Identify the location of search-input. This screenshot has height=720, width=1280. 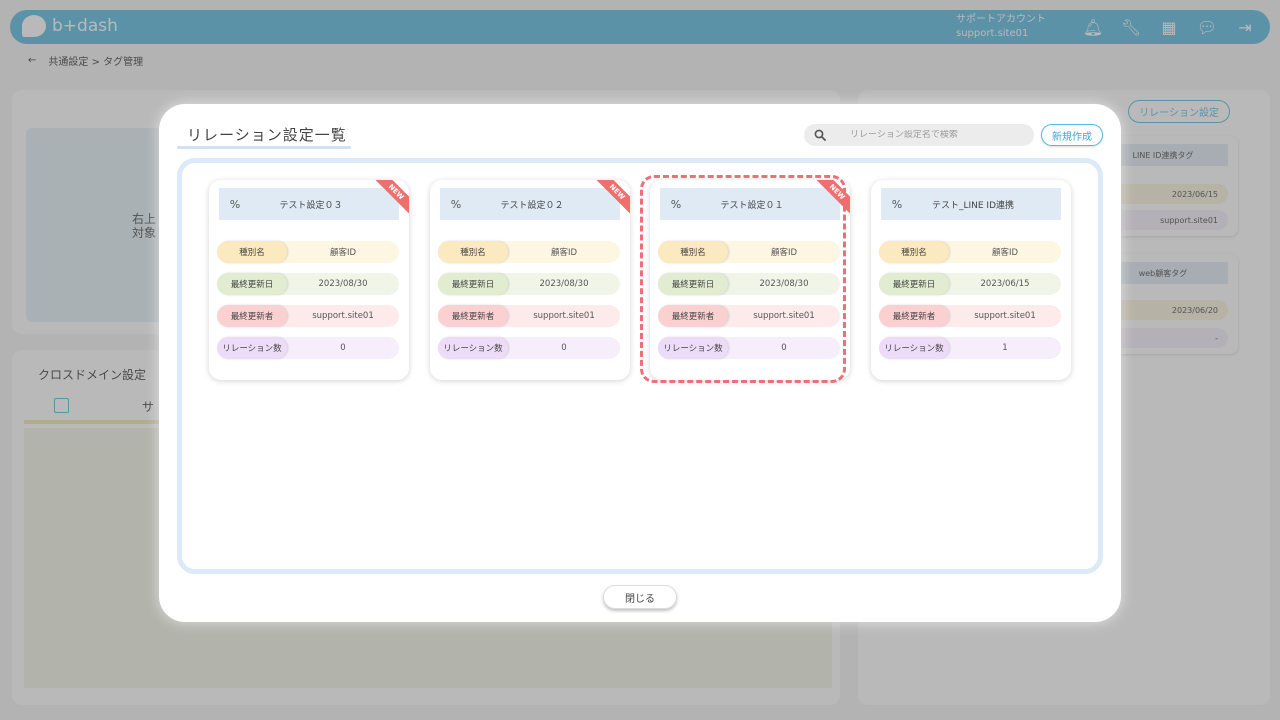
(925, 135).